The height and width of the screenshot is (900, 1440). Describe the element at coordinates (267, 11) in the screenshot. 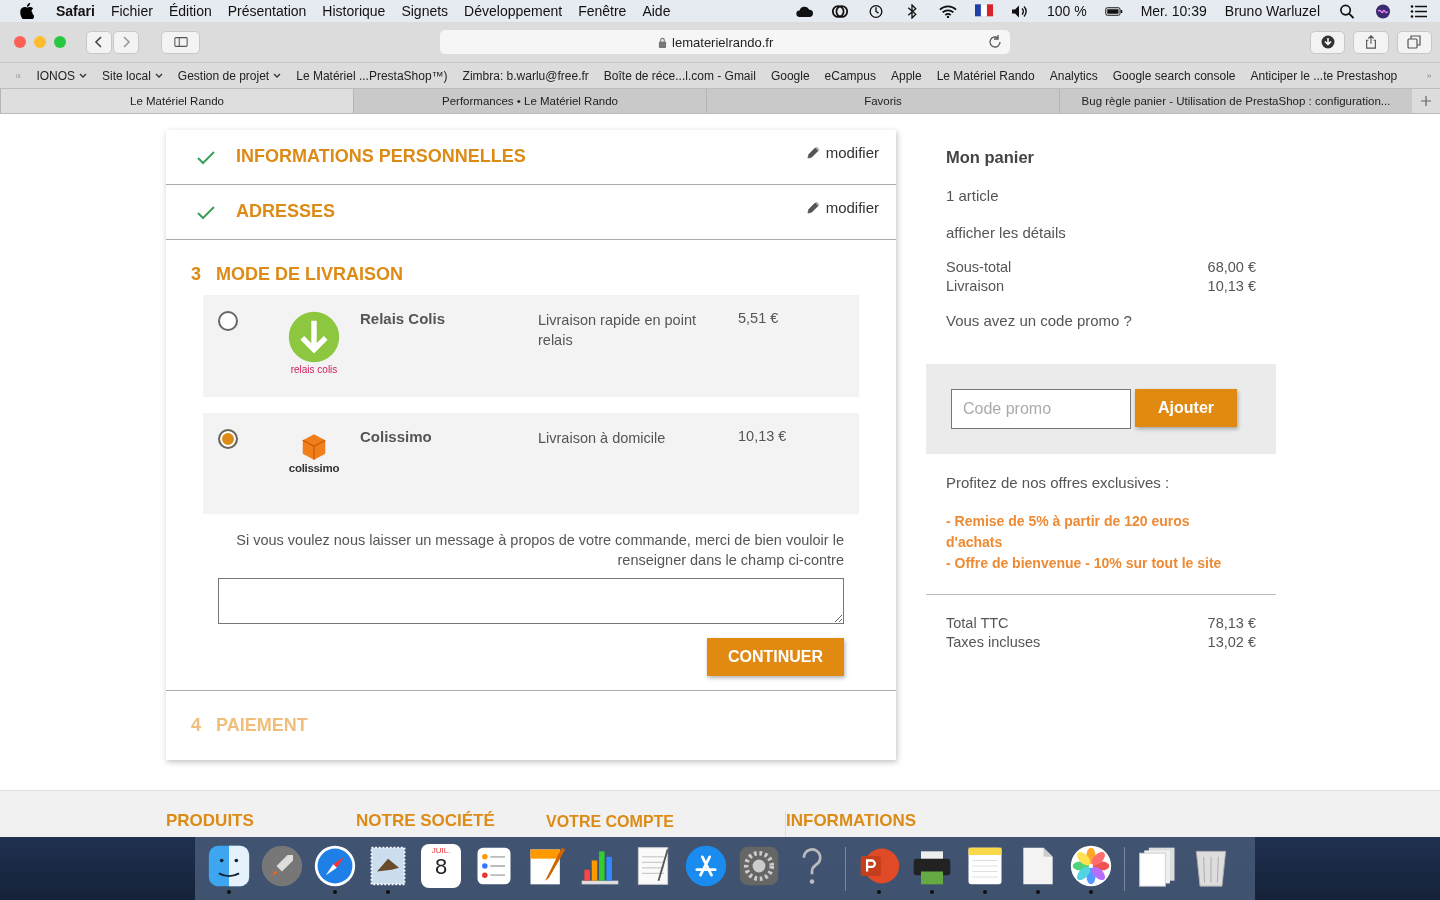

I see `menu-item: Présentation` at that location.